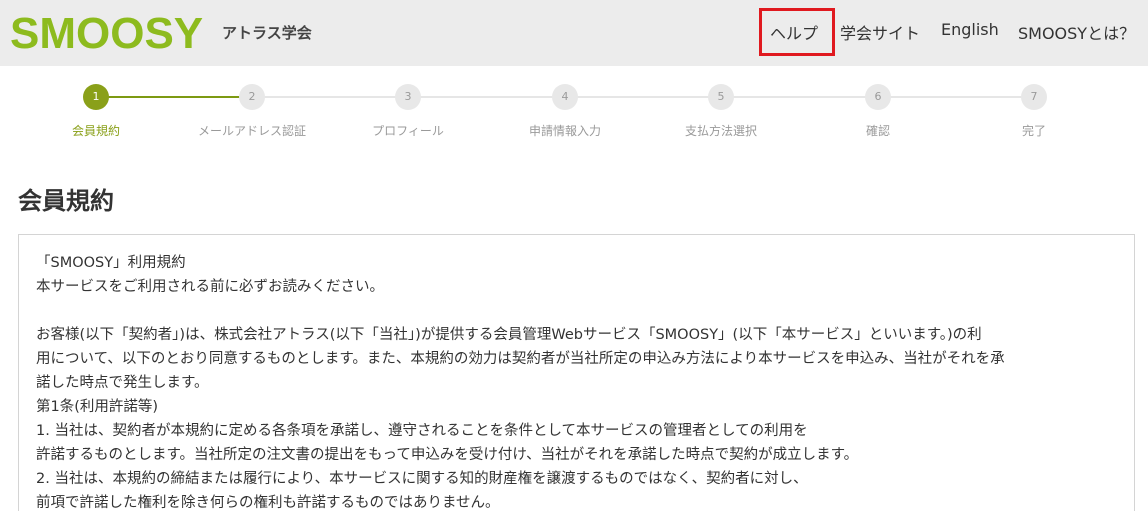  I want to click on org-name: アトラス学会, so click(267, 33).